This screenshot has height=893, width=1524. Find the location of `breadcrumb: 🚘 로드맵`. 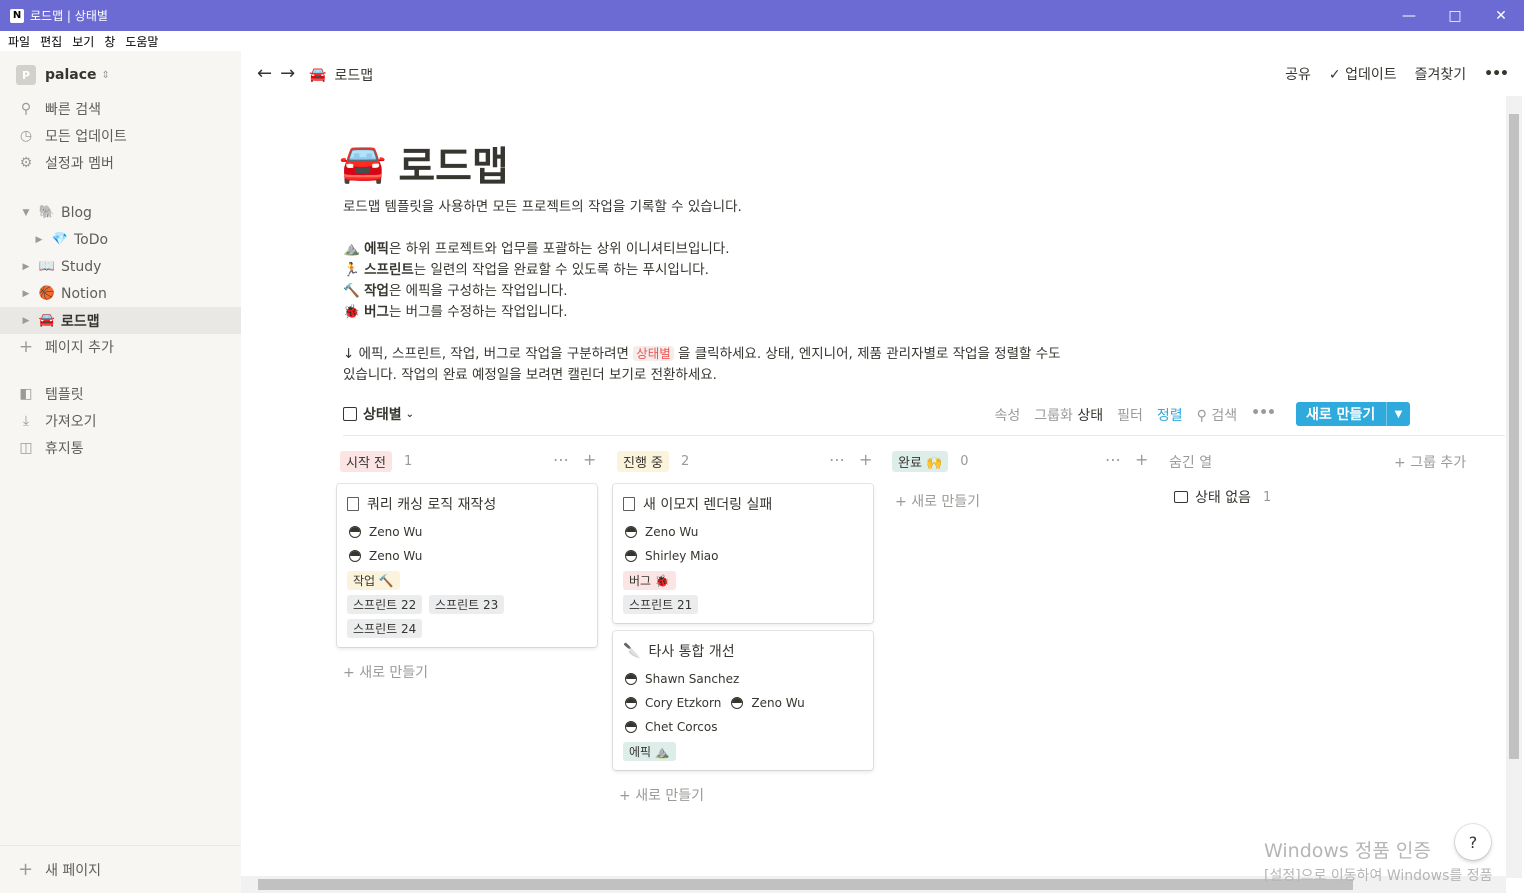

breadcrumb: 🚘 로드맵 is located at coordinates (341, 75).